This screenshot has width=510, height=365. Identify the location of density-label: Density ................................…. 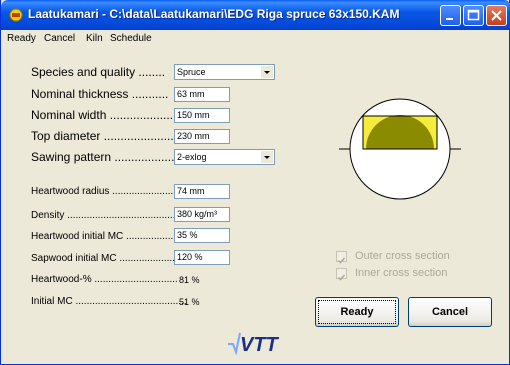
(113, 215).